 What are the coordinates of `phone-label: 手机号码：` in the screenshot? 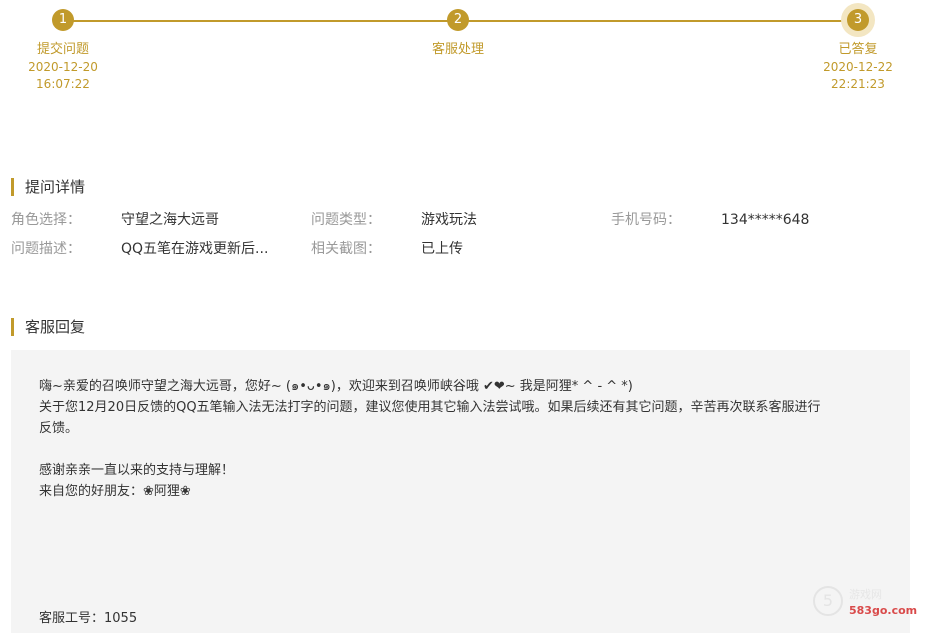 It's located at (646, 220).